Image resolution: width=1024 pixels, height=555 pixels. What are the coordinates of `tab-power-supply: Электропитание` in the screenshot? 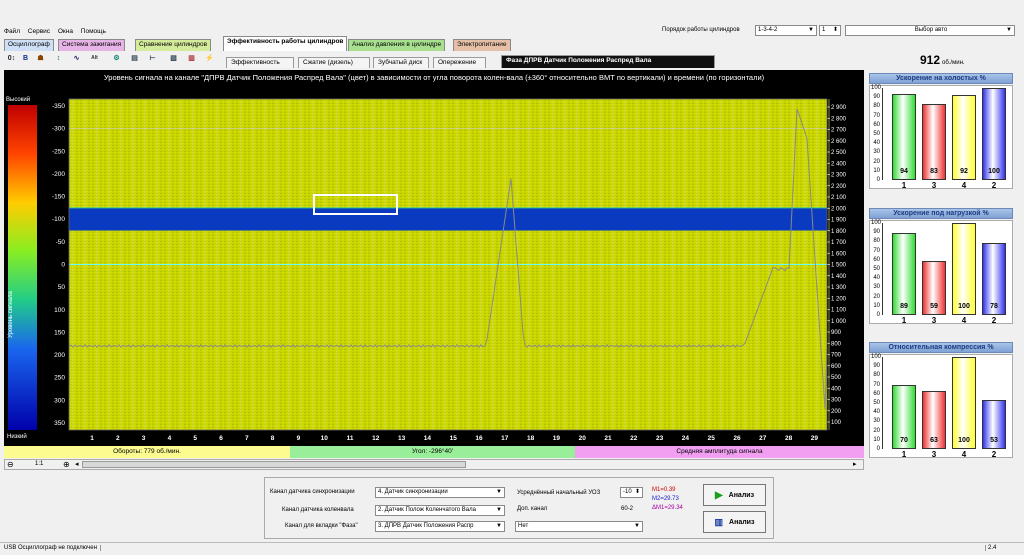 It's located at (482, 45).